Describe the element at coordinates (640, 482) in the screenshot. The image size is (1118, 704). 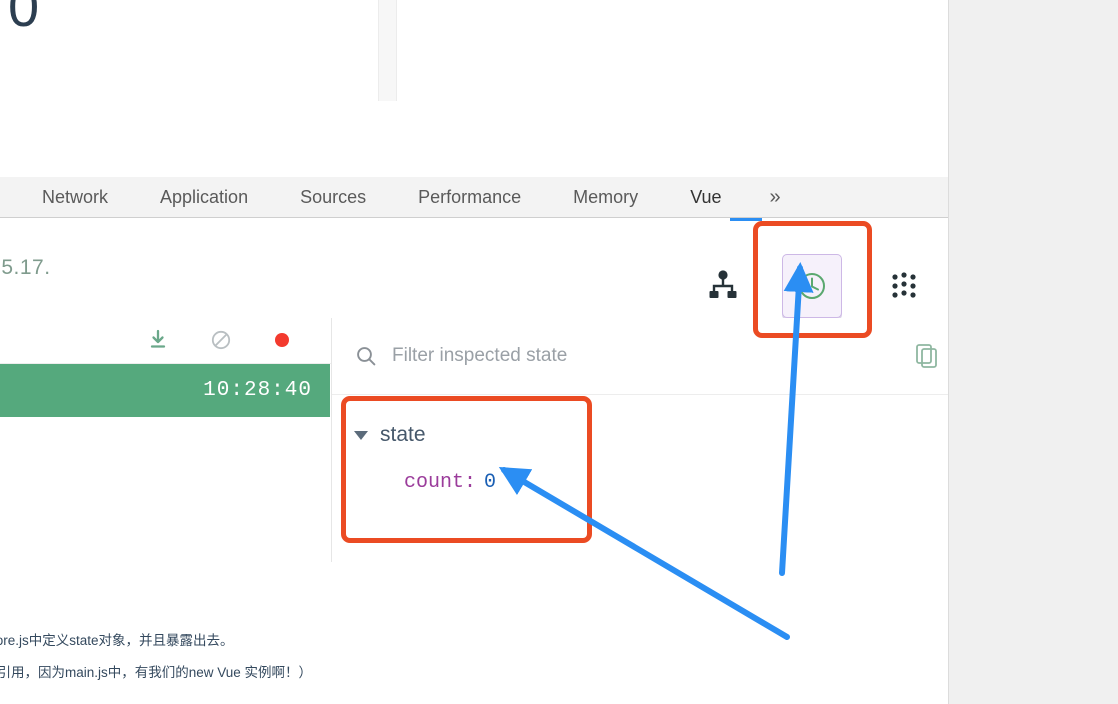
I see `state-property-row: count : 0` at that location.